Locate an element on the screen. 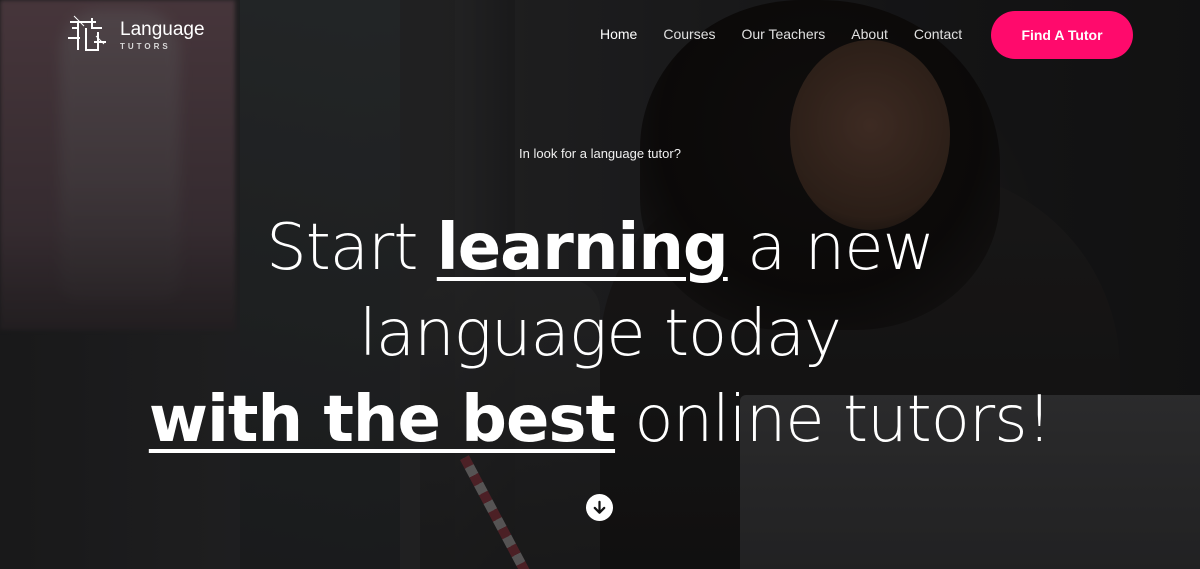 The image size is (1200, 569). headline-emphasis-with-the-best: with the best is located at coordinates (382, 420).